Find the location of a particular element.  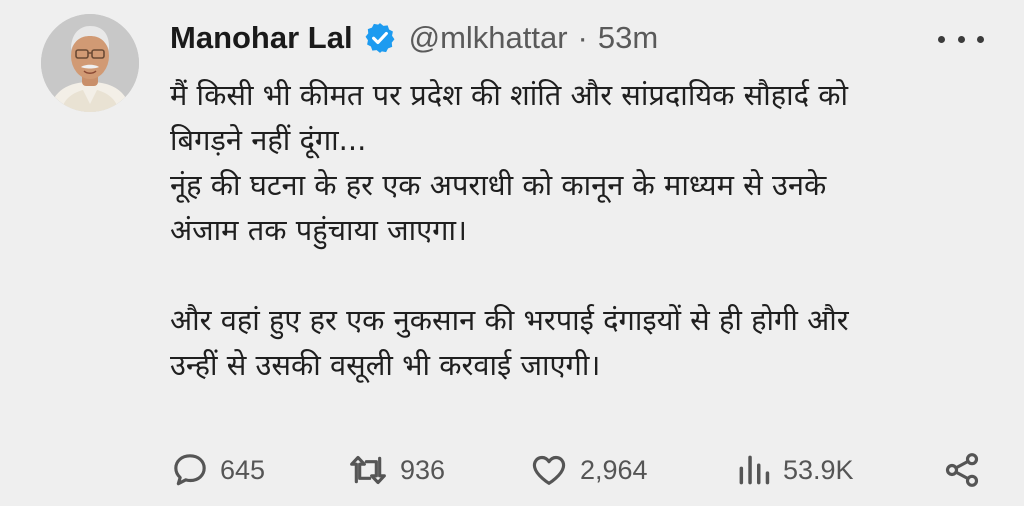

share-button is located at coordinates (962, 470).